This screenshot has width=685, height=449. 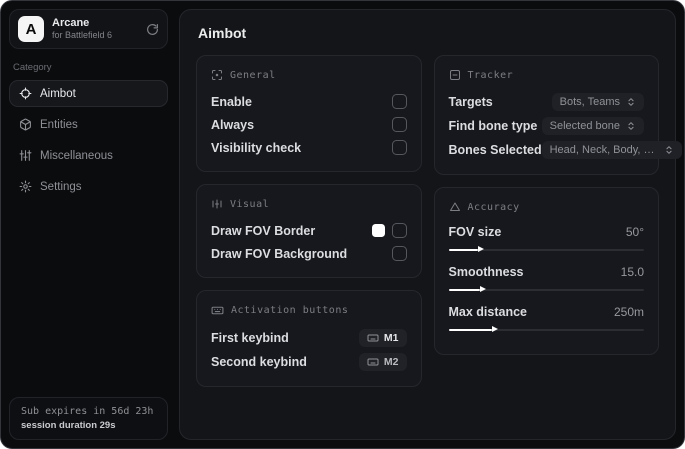 I want to click on sidebar-item-settings: Settings, so click(x=88, y=186).